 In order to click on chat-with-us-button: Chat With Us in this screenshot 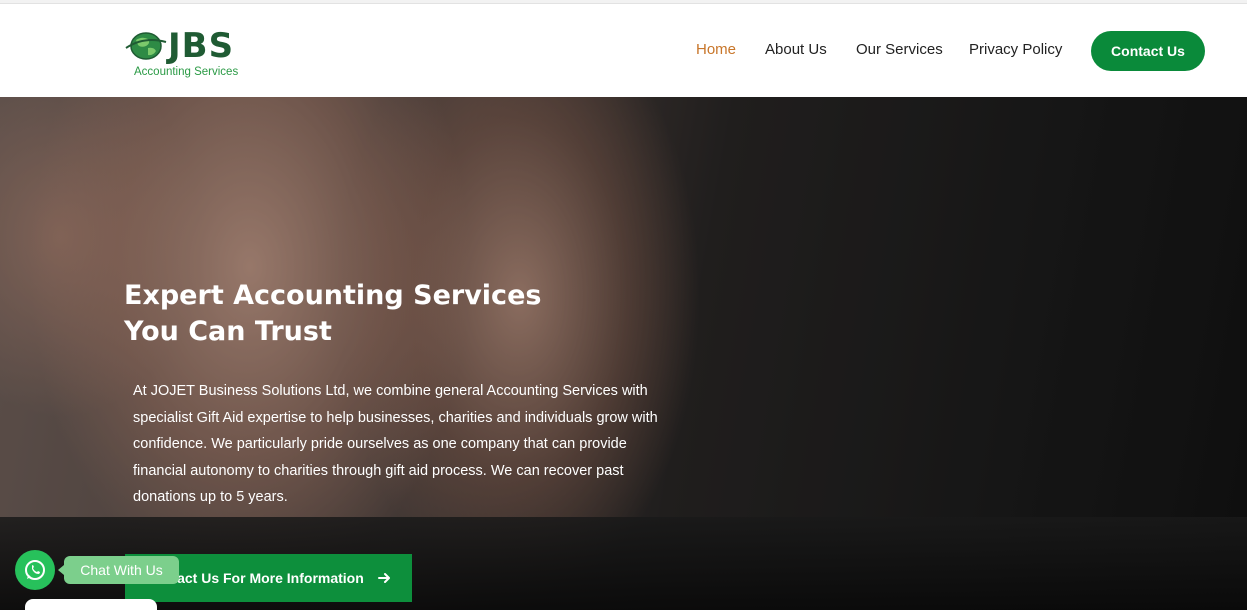, I will do `click(121, 570)`.